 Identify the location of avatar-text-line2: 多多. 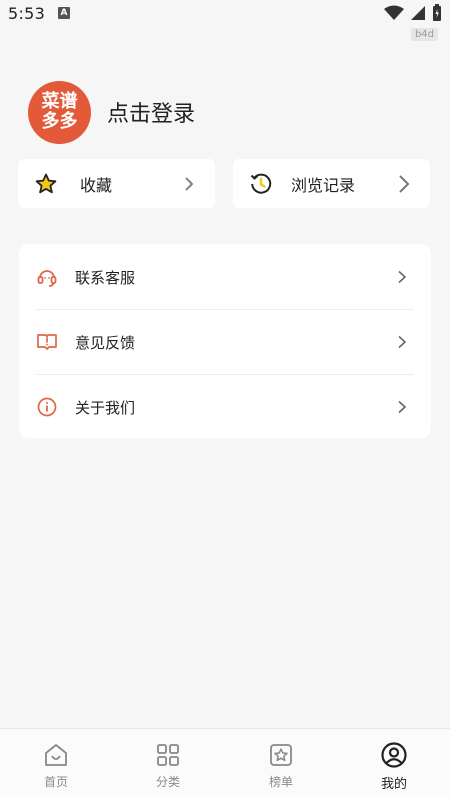
(59, 121).